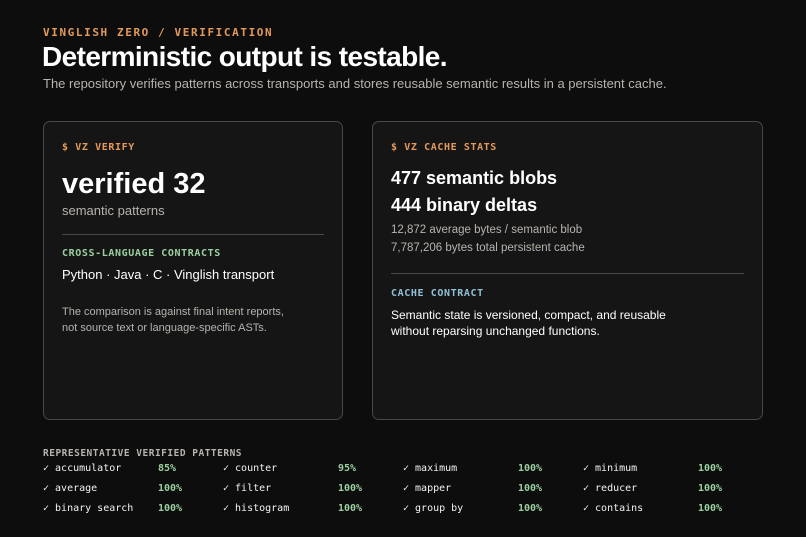 The height and width of the screenshot is (537, 806). Describe the element at coordinates (472, 468) in the screenshot. I see `pattern-item: ✓ maximum 100%` at that location.